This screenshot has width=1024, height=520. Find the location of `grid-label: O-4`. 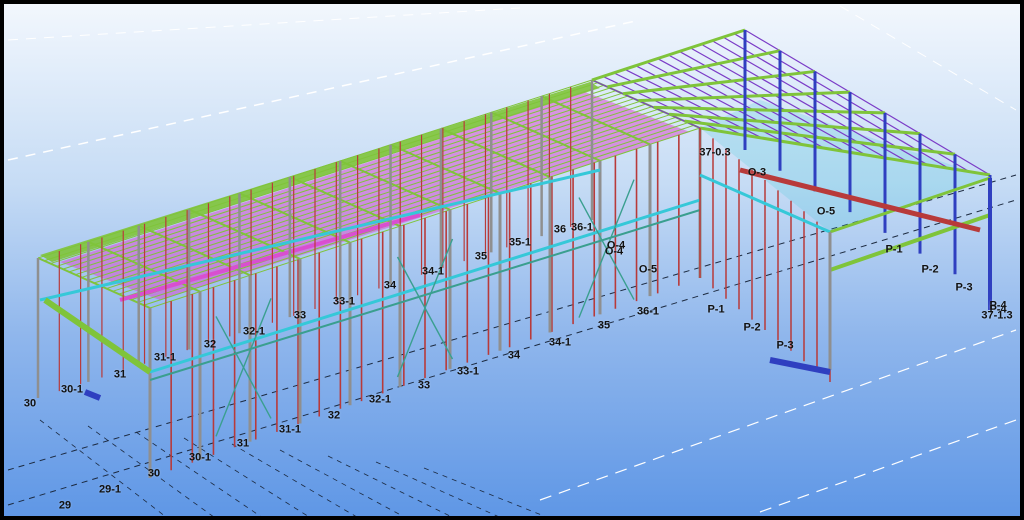

grid-label: O-4 is located at coordinates (616, 245).